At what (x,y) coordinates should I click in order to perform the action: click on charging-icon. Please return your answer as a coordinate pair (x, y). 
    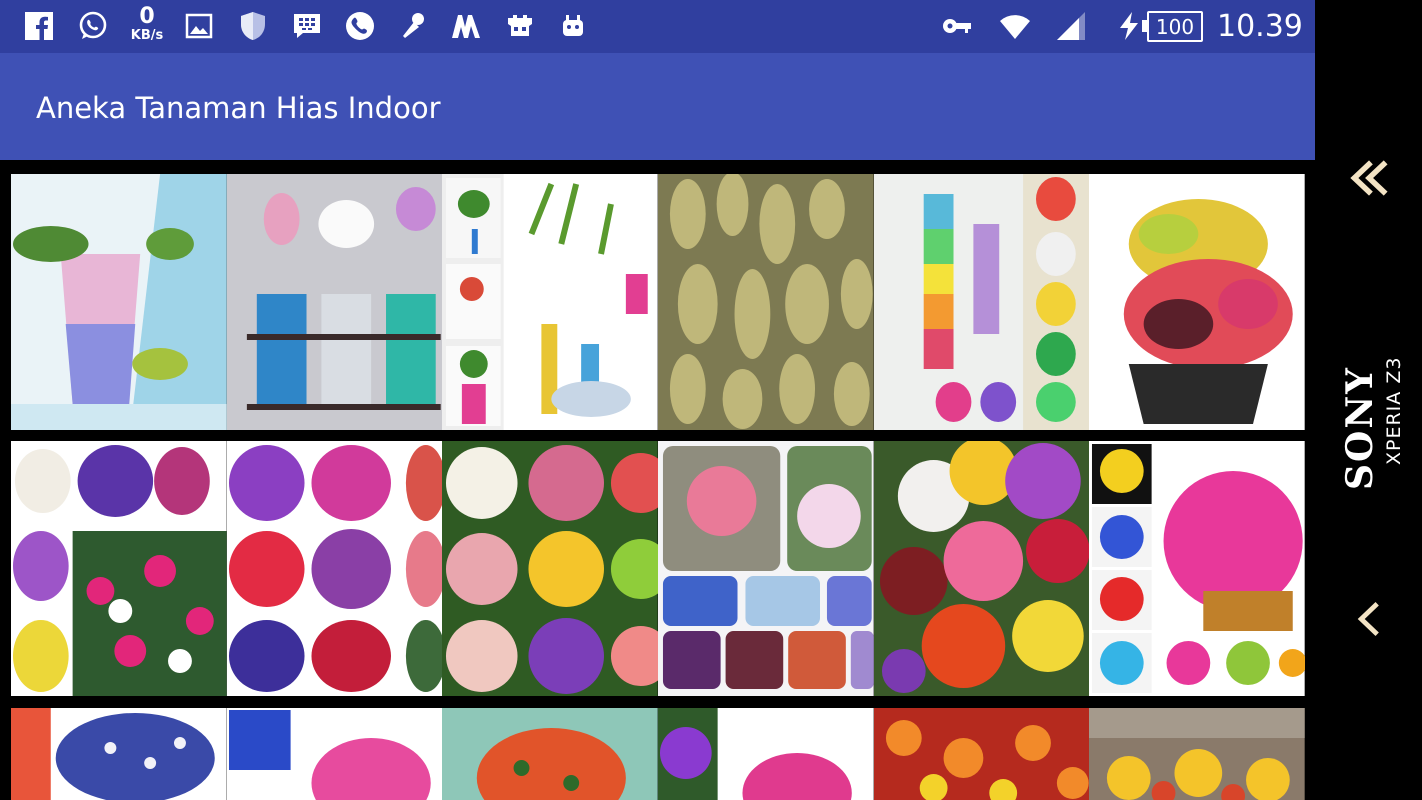
    Looking at the image, I should click on (1129, 26).